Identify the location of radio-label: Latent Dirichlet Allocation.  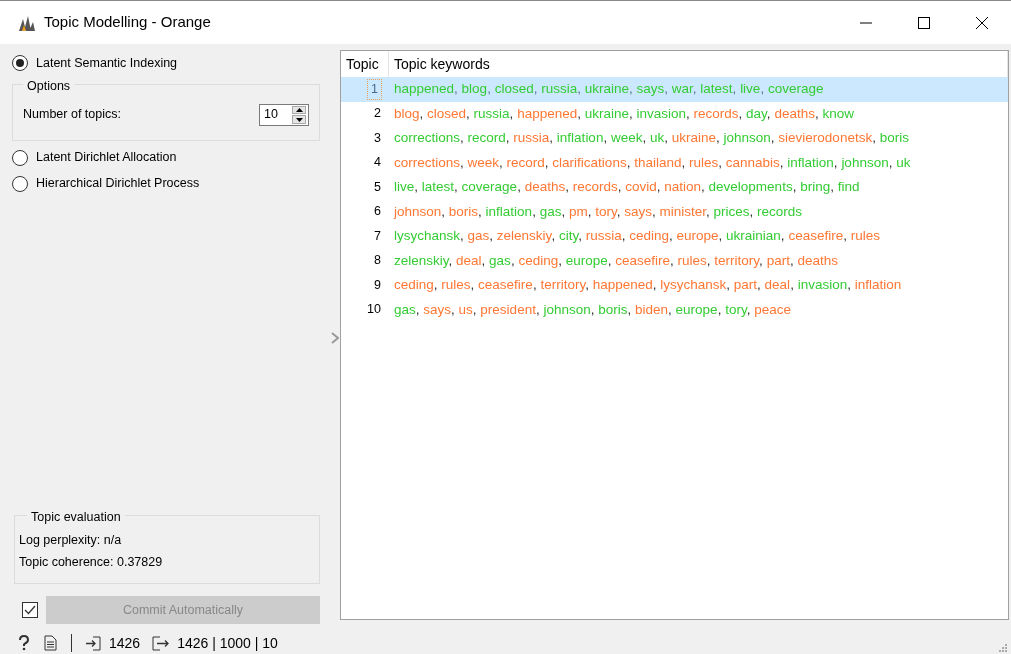
(106, 158).